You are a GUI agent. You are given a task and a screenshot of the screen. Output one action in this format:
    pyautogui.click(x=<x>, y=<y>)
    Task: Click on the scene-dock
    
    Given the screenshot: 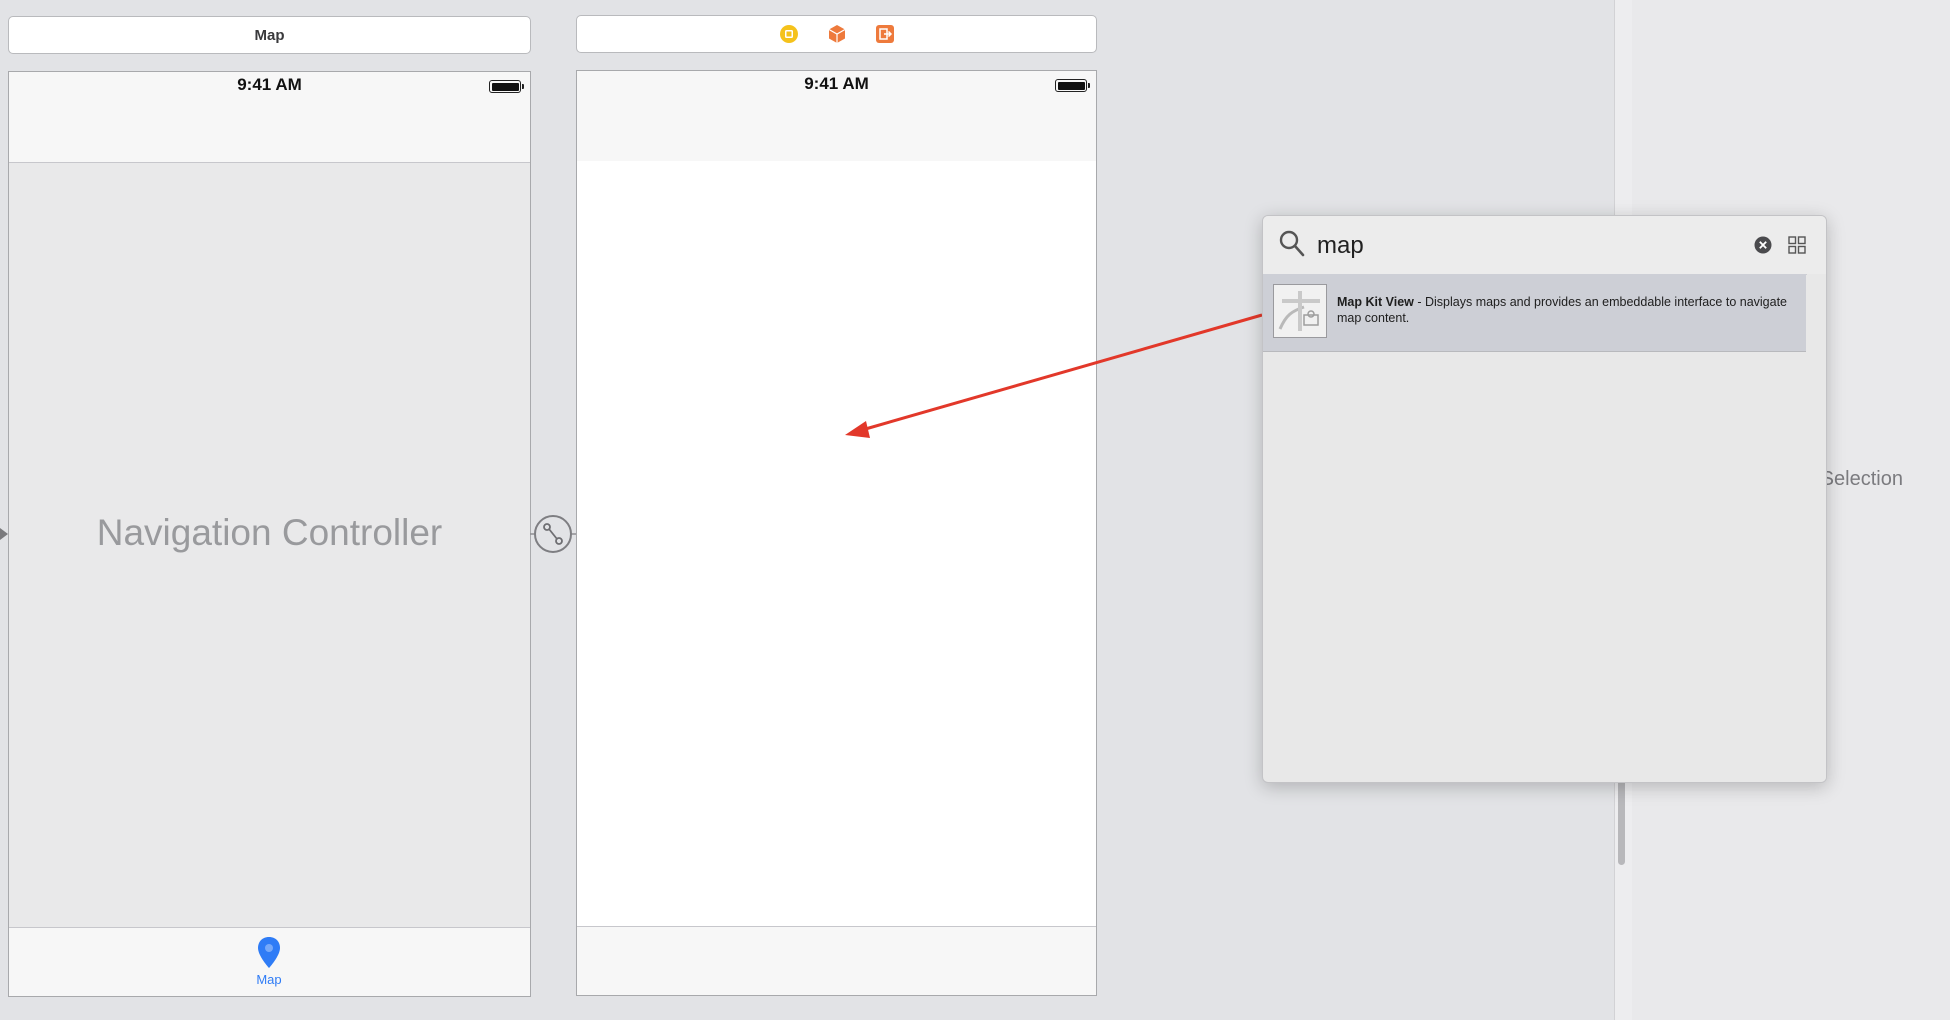 What is the action you would take?
    pyautogui.click(x=836, y=34)
    